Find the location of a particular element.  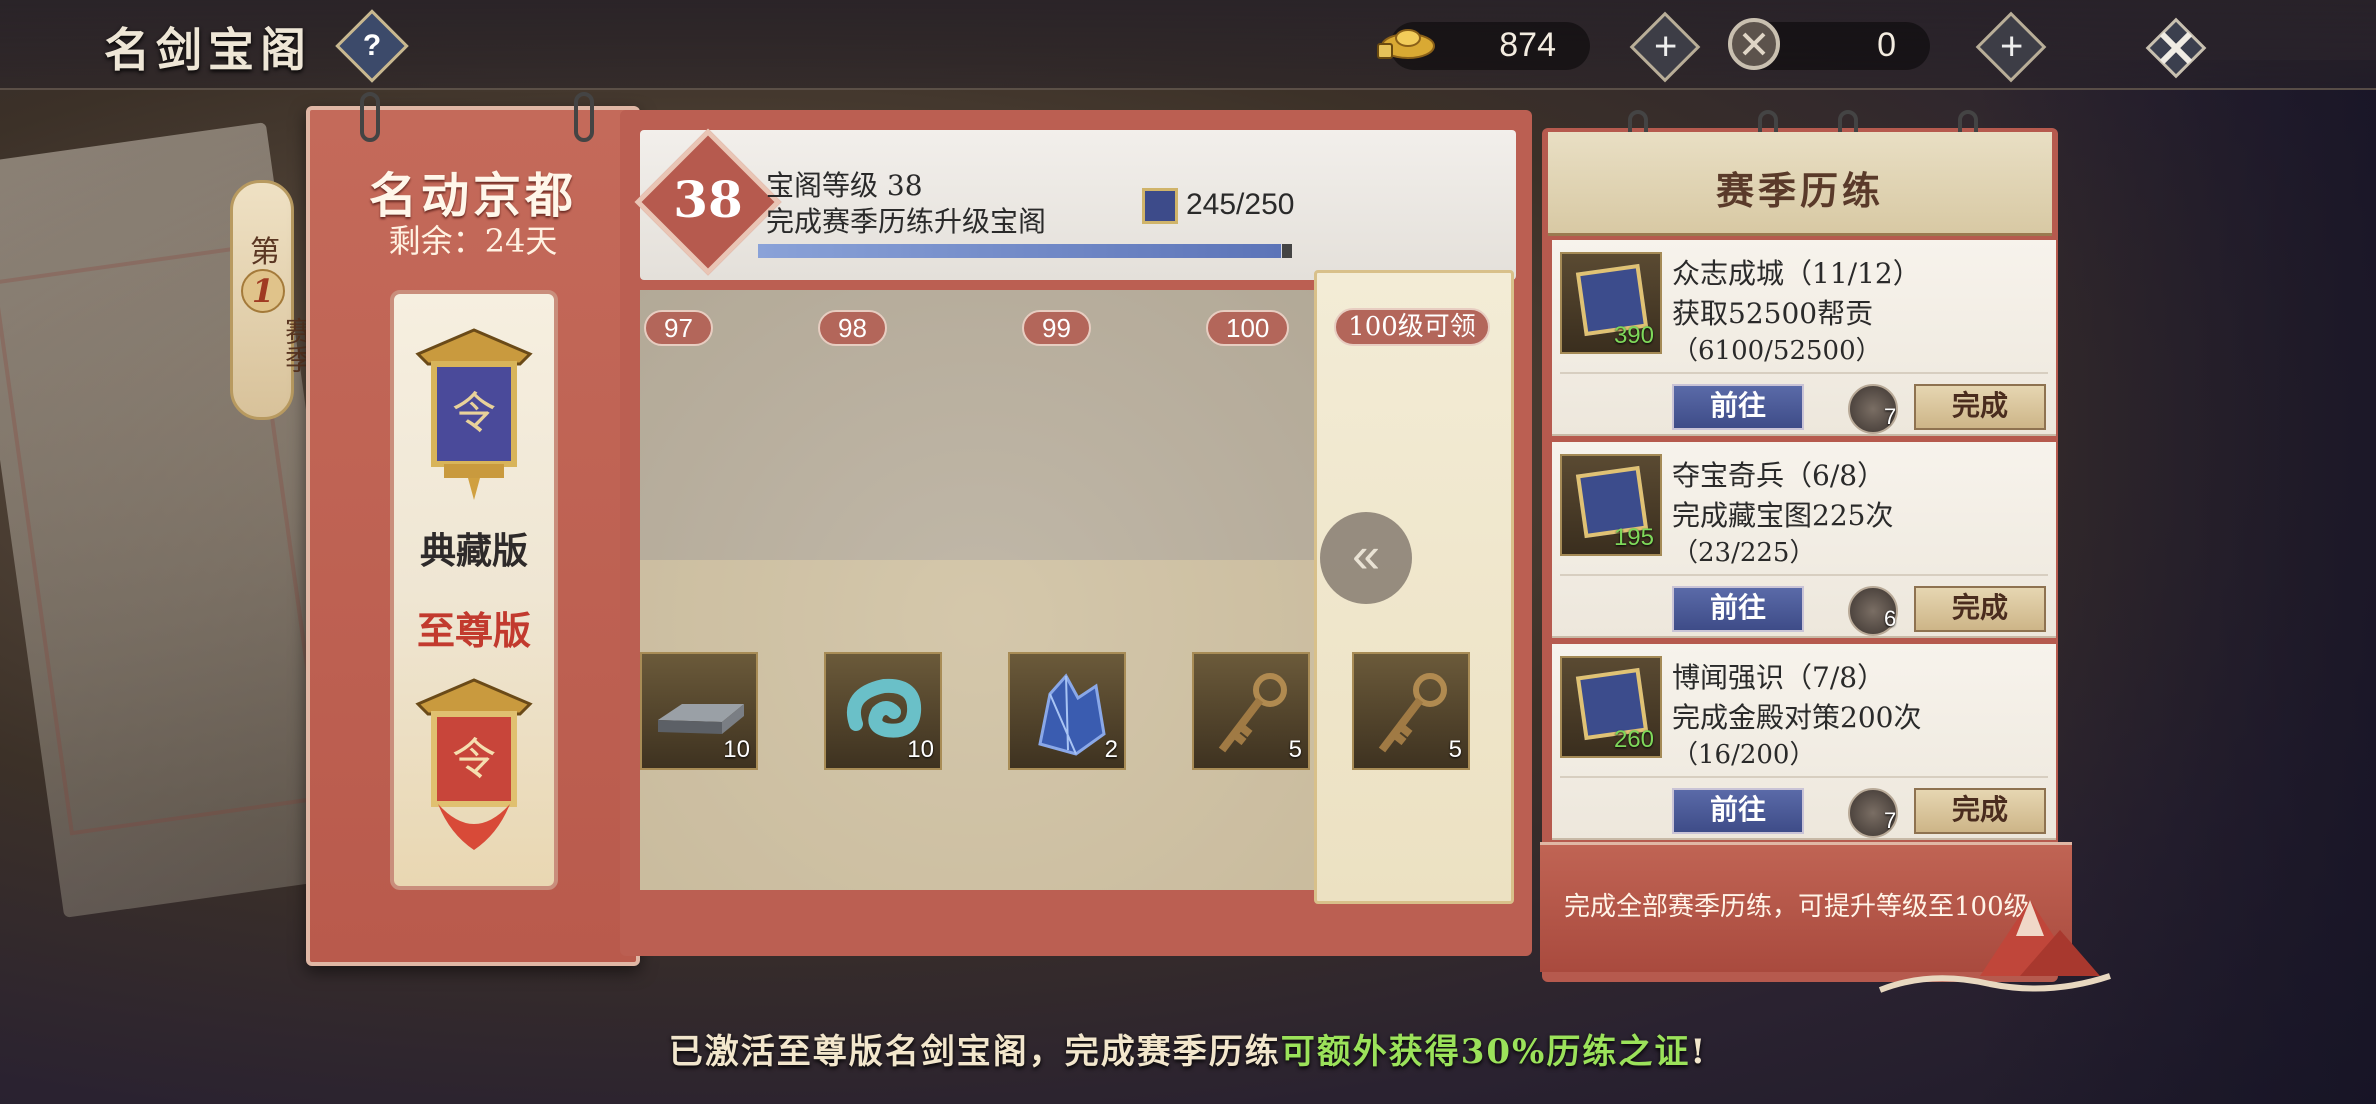

reward-bronze-key: 5 is located at coordinates (1251, 711).